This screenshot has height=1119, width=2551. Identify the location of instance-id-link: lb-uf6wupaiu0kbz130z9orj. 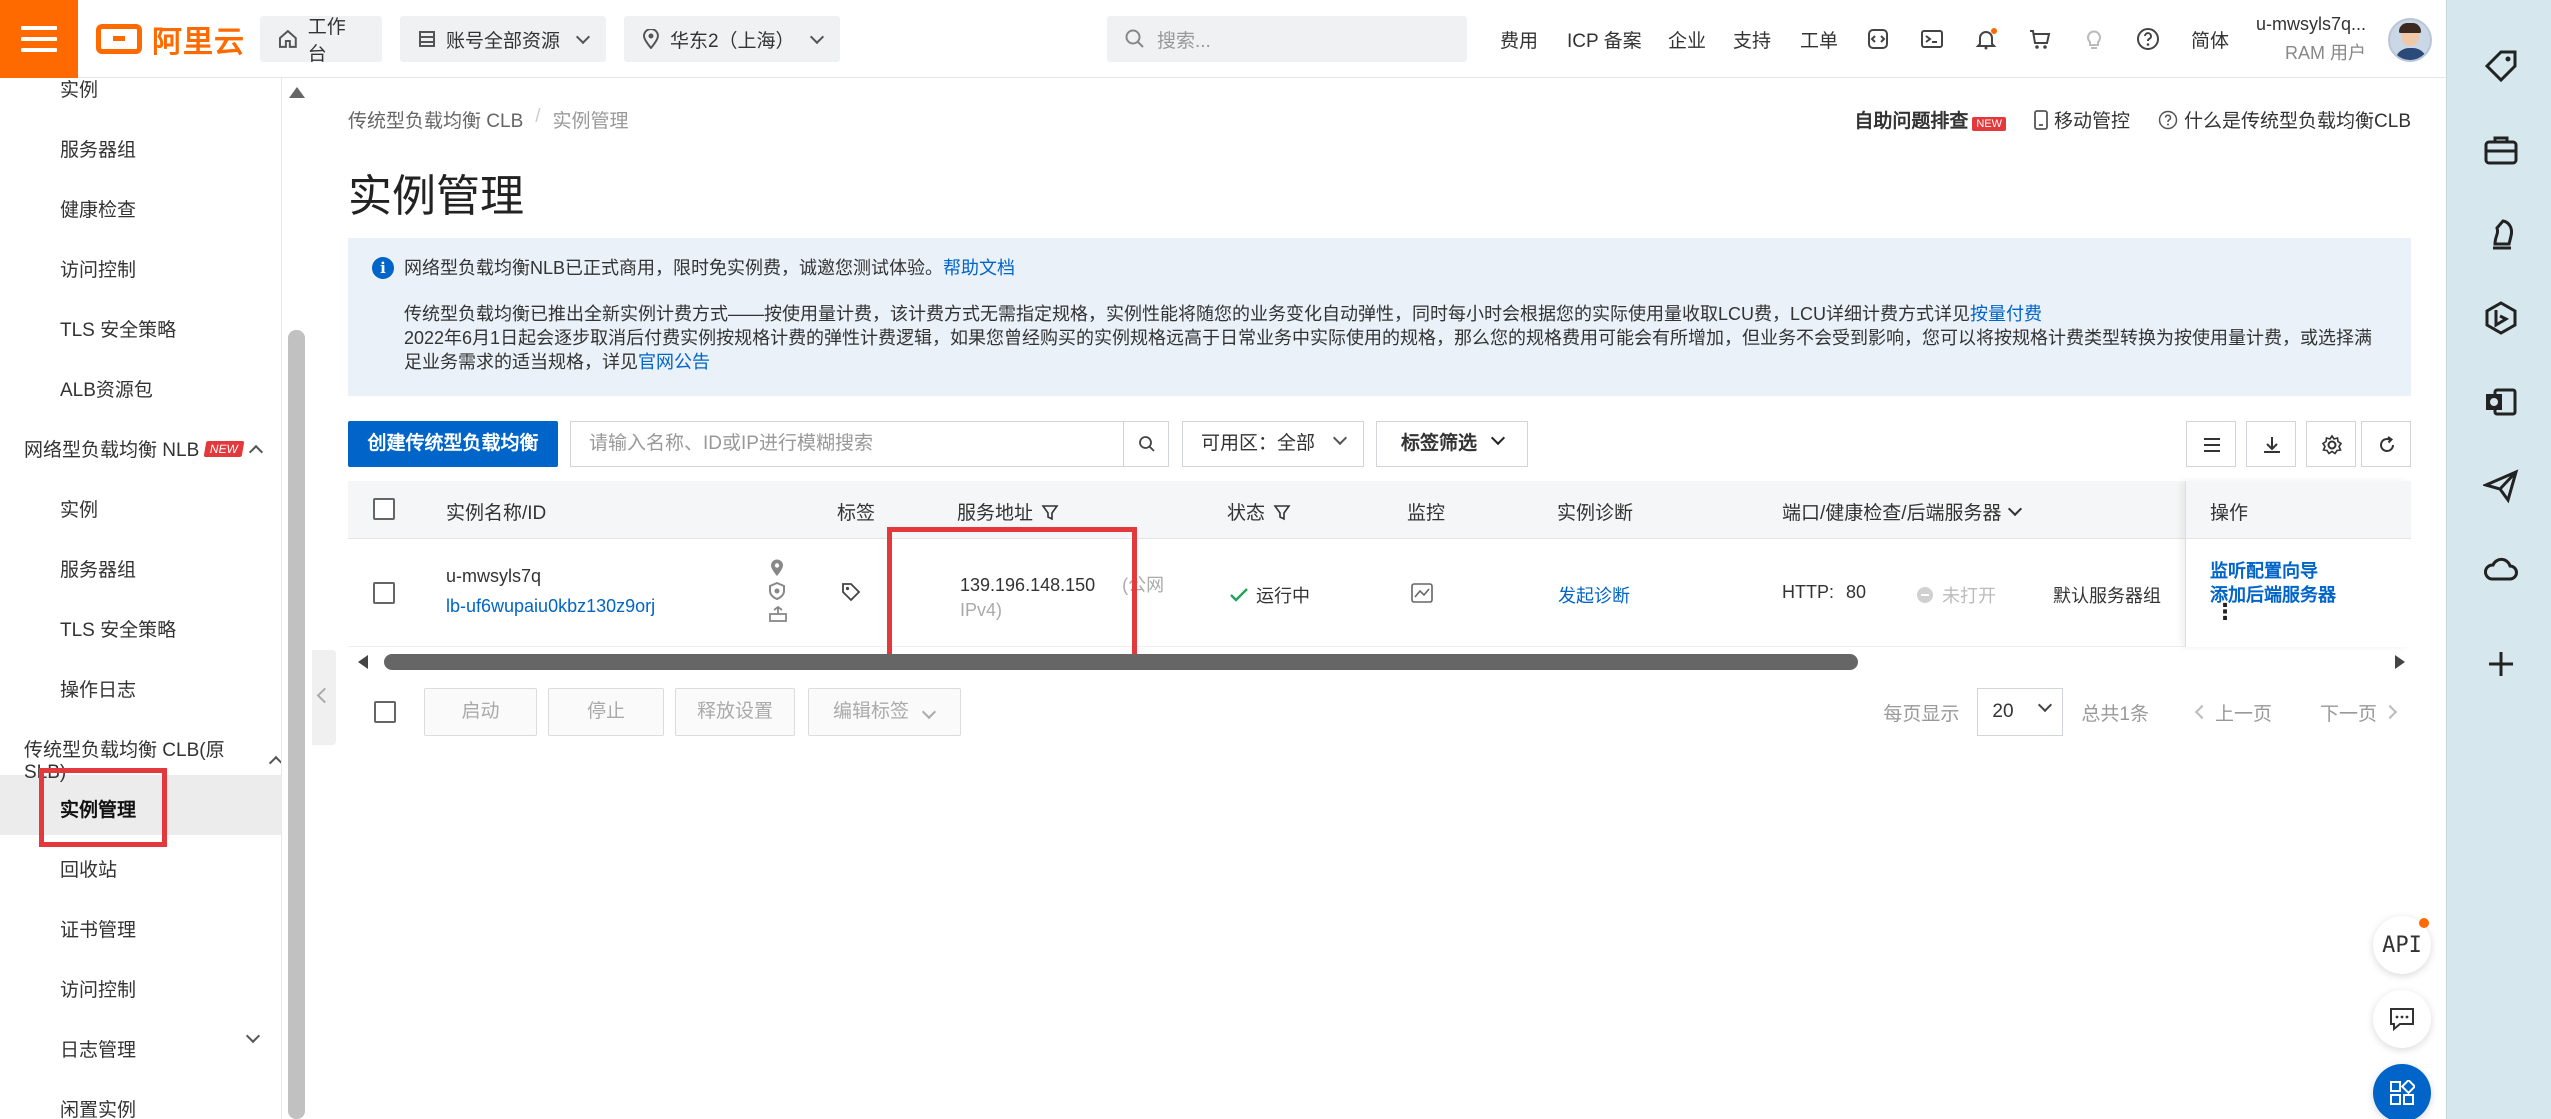
(550, 606).